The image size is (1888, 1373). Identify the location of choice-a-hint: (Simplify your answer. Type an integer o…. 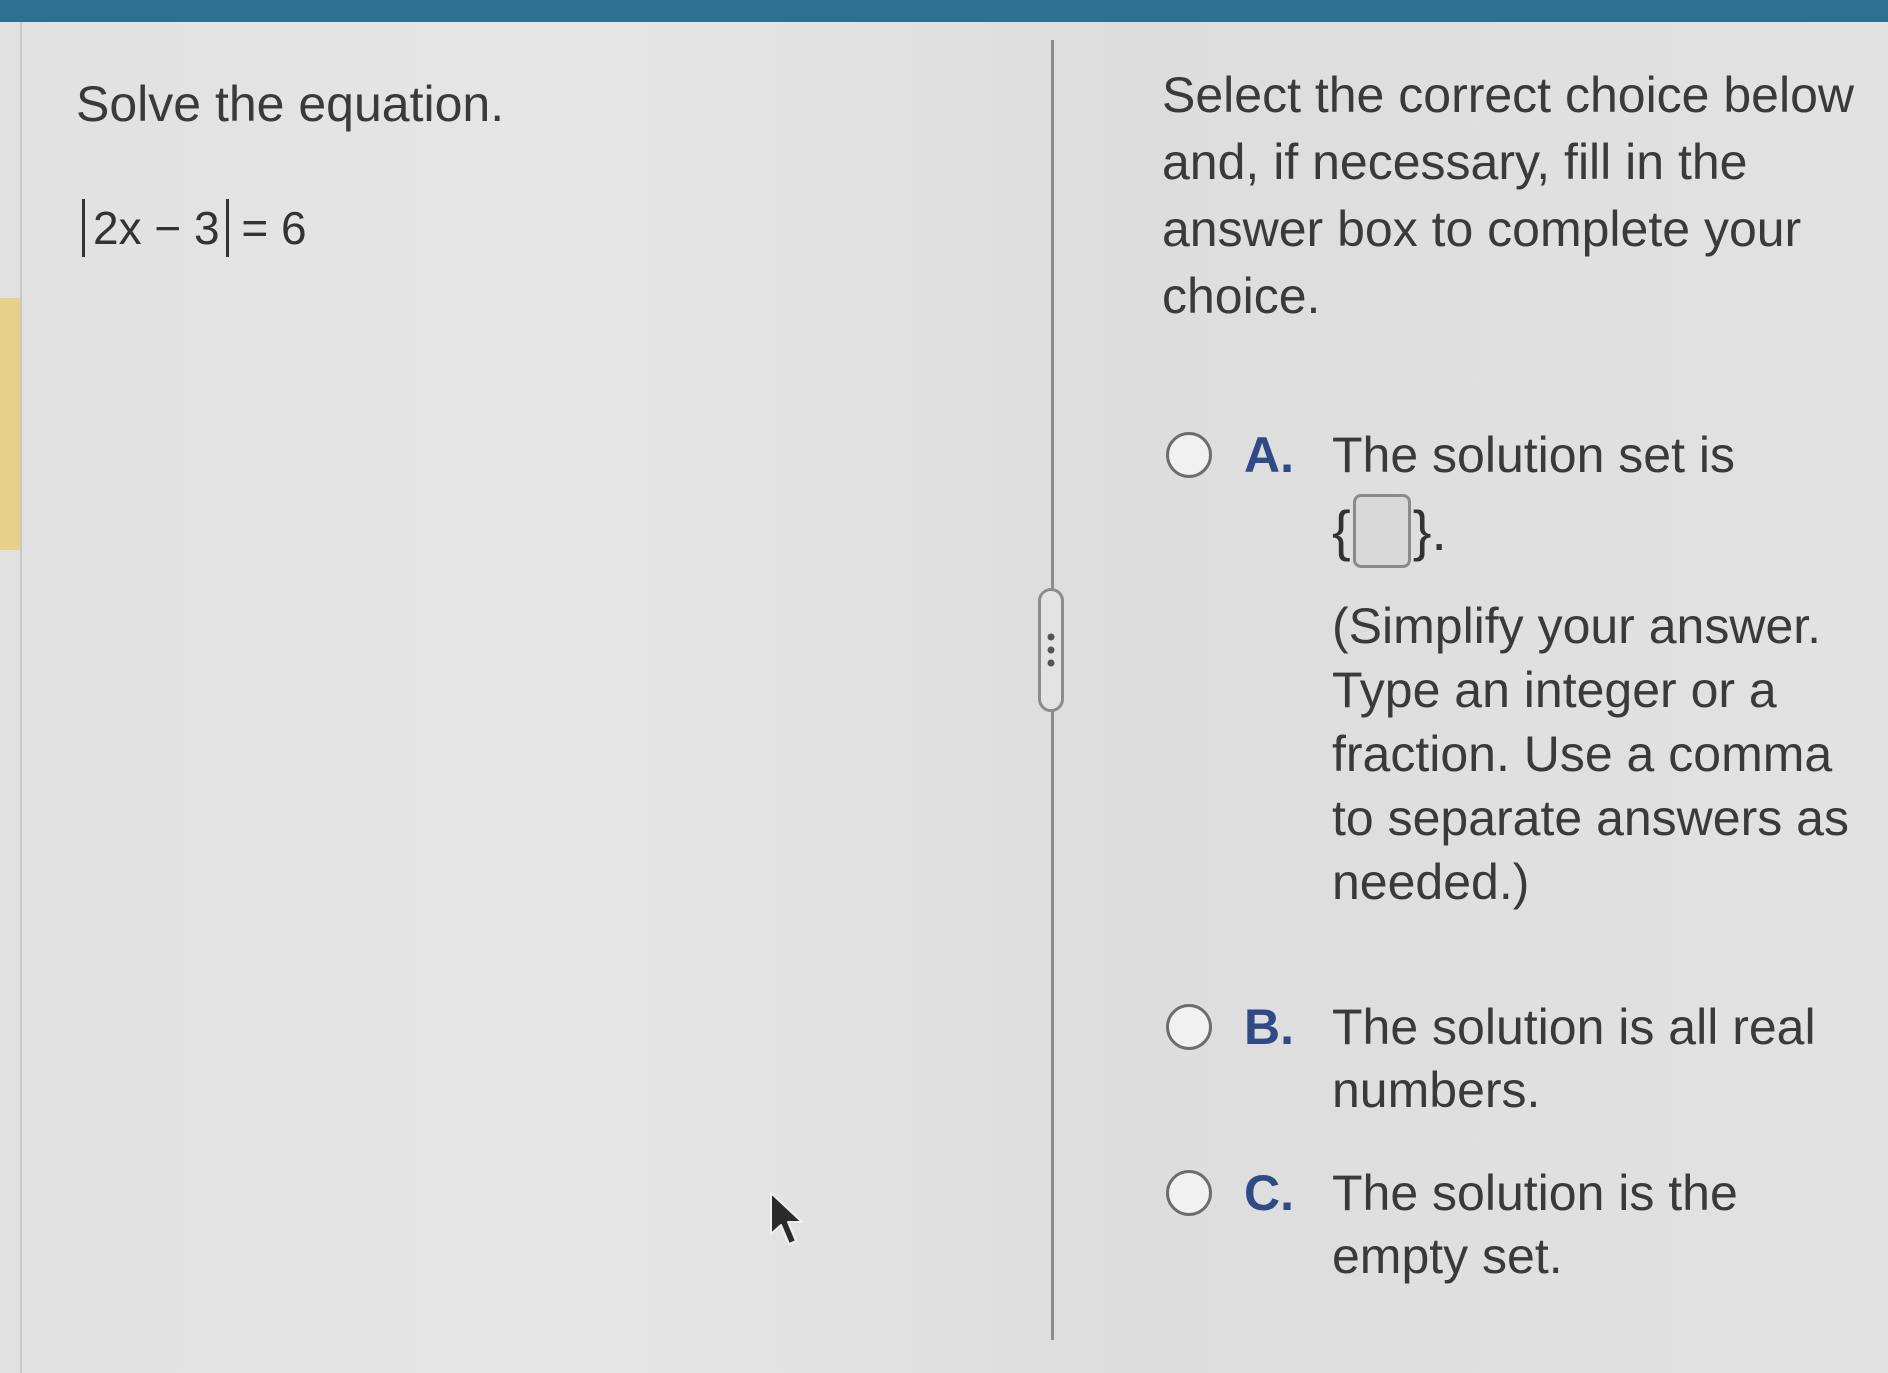
(1590, 754).